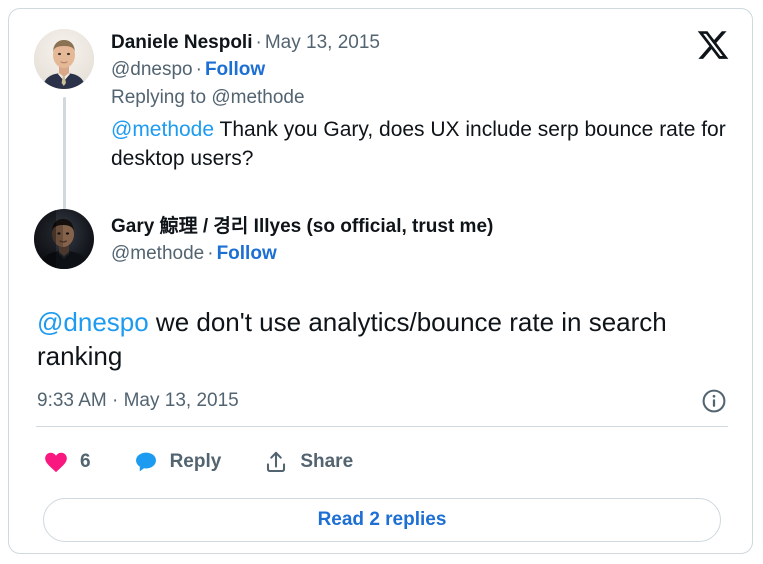 The image size is (763, 564). Describe the element at coordinates (138, 401) in the screenshot. I see `tweet-timestamp: 9:33 AM · May 13, 2015` at that location.